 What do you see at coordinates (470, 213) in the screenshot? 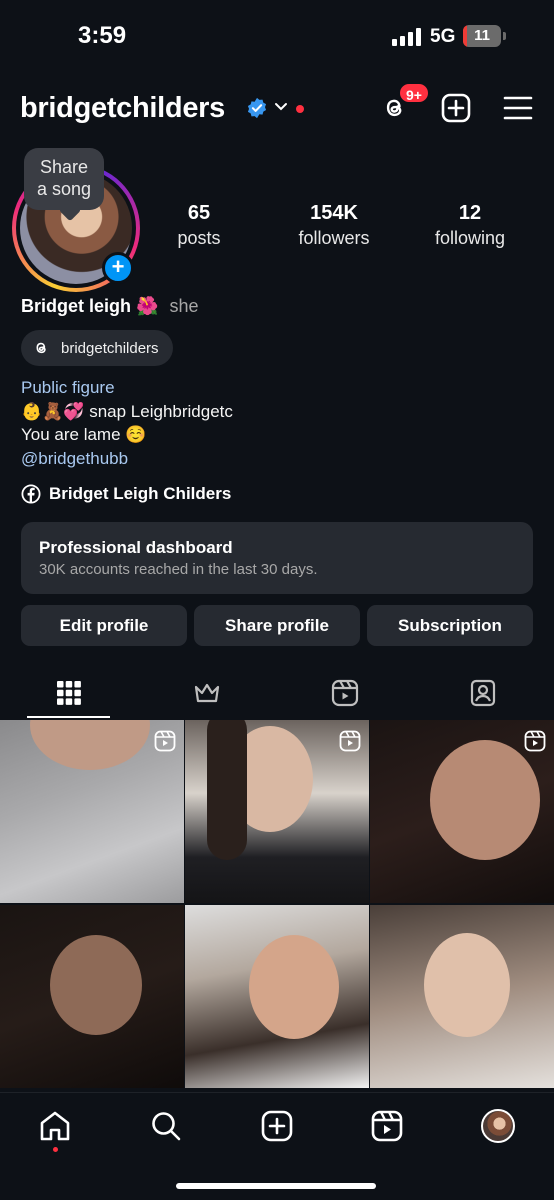
I see `stat-value: 12` at bounding box center [470, 213].